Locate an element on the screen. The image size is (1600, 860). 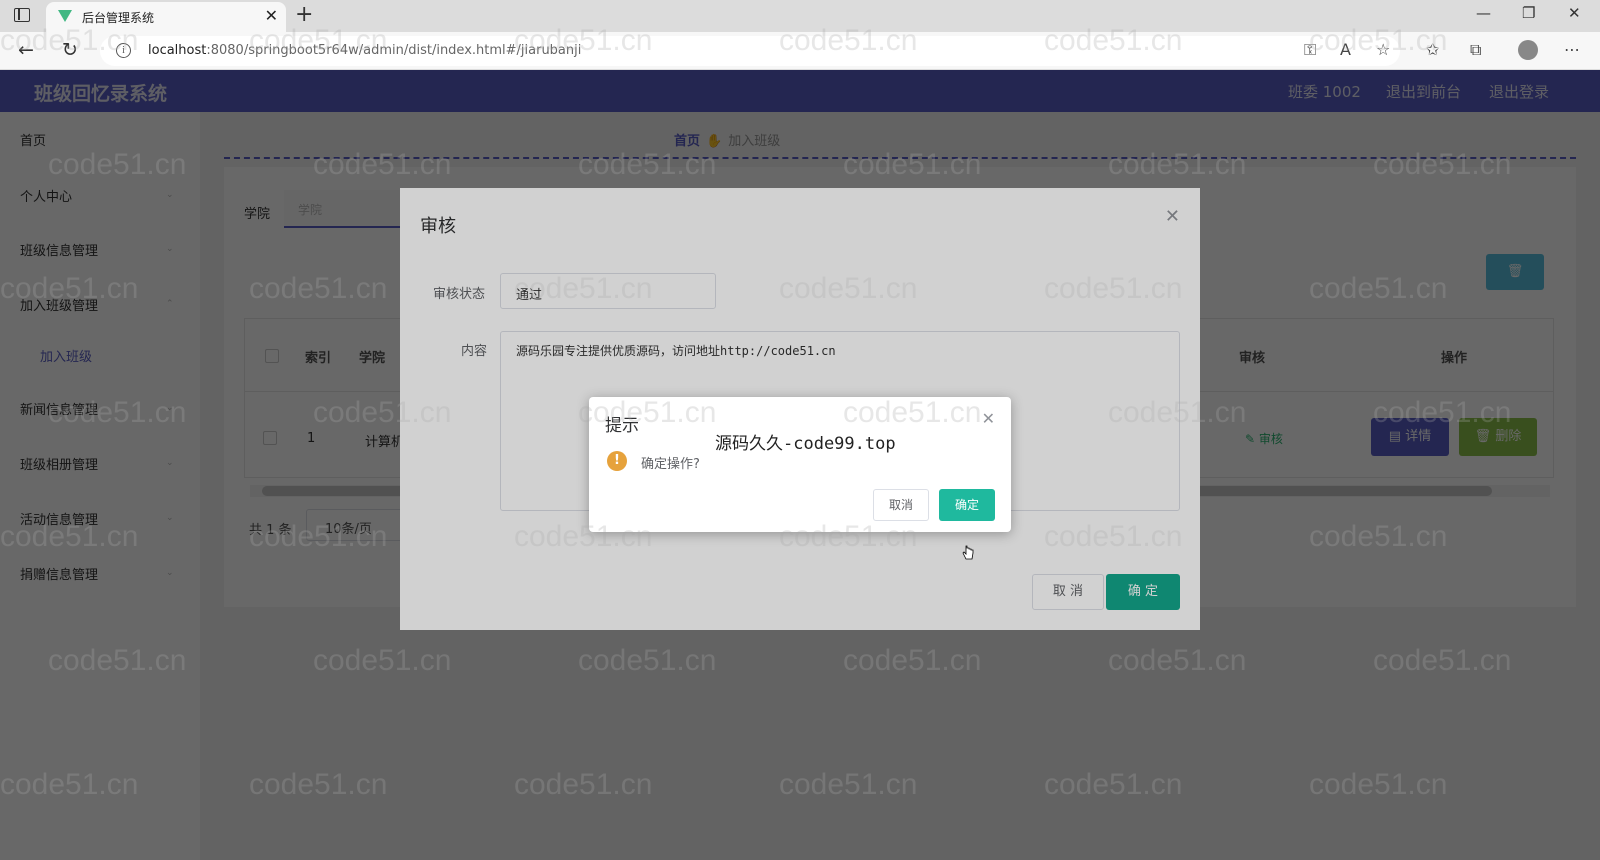
info-icon: i is located at coordinates (123, 50).